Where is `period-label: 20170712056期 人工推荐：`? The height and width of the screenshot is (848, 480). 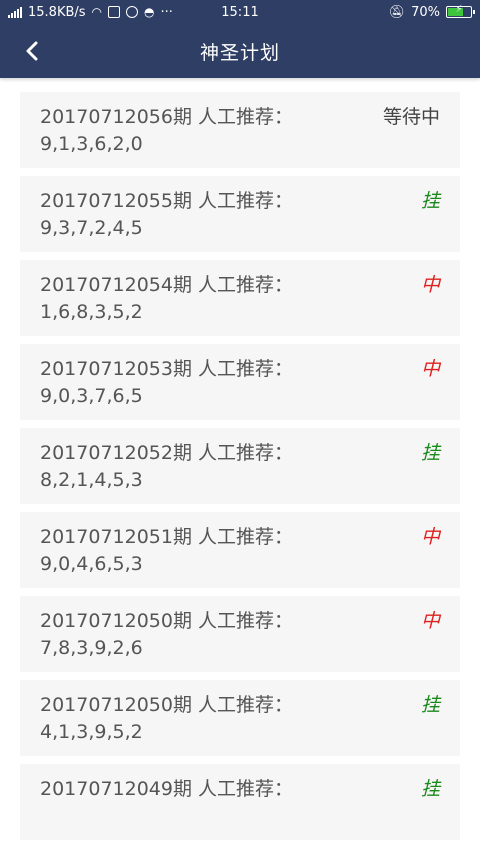 period-label: 20170712056期 人工推荐： is located at coordinates (167, 117).